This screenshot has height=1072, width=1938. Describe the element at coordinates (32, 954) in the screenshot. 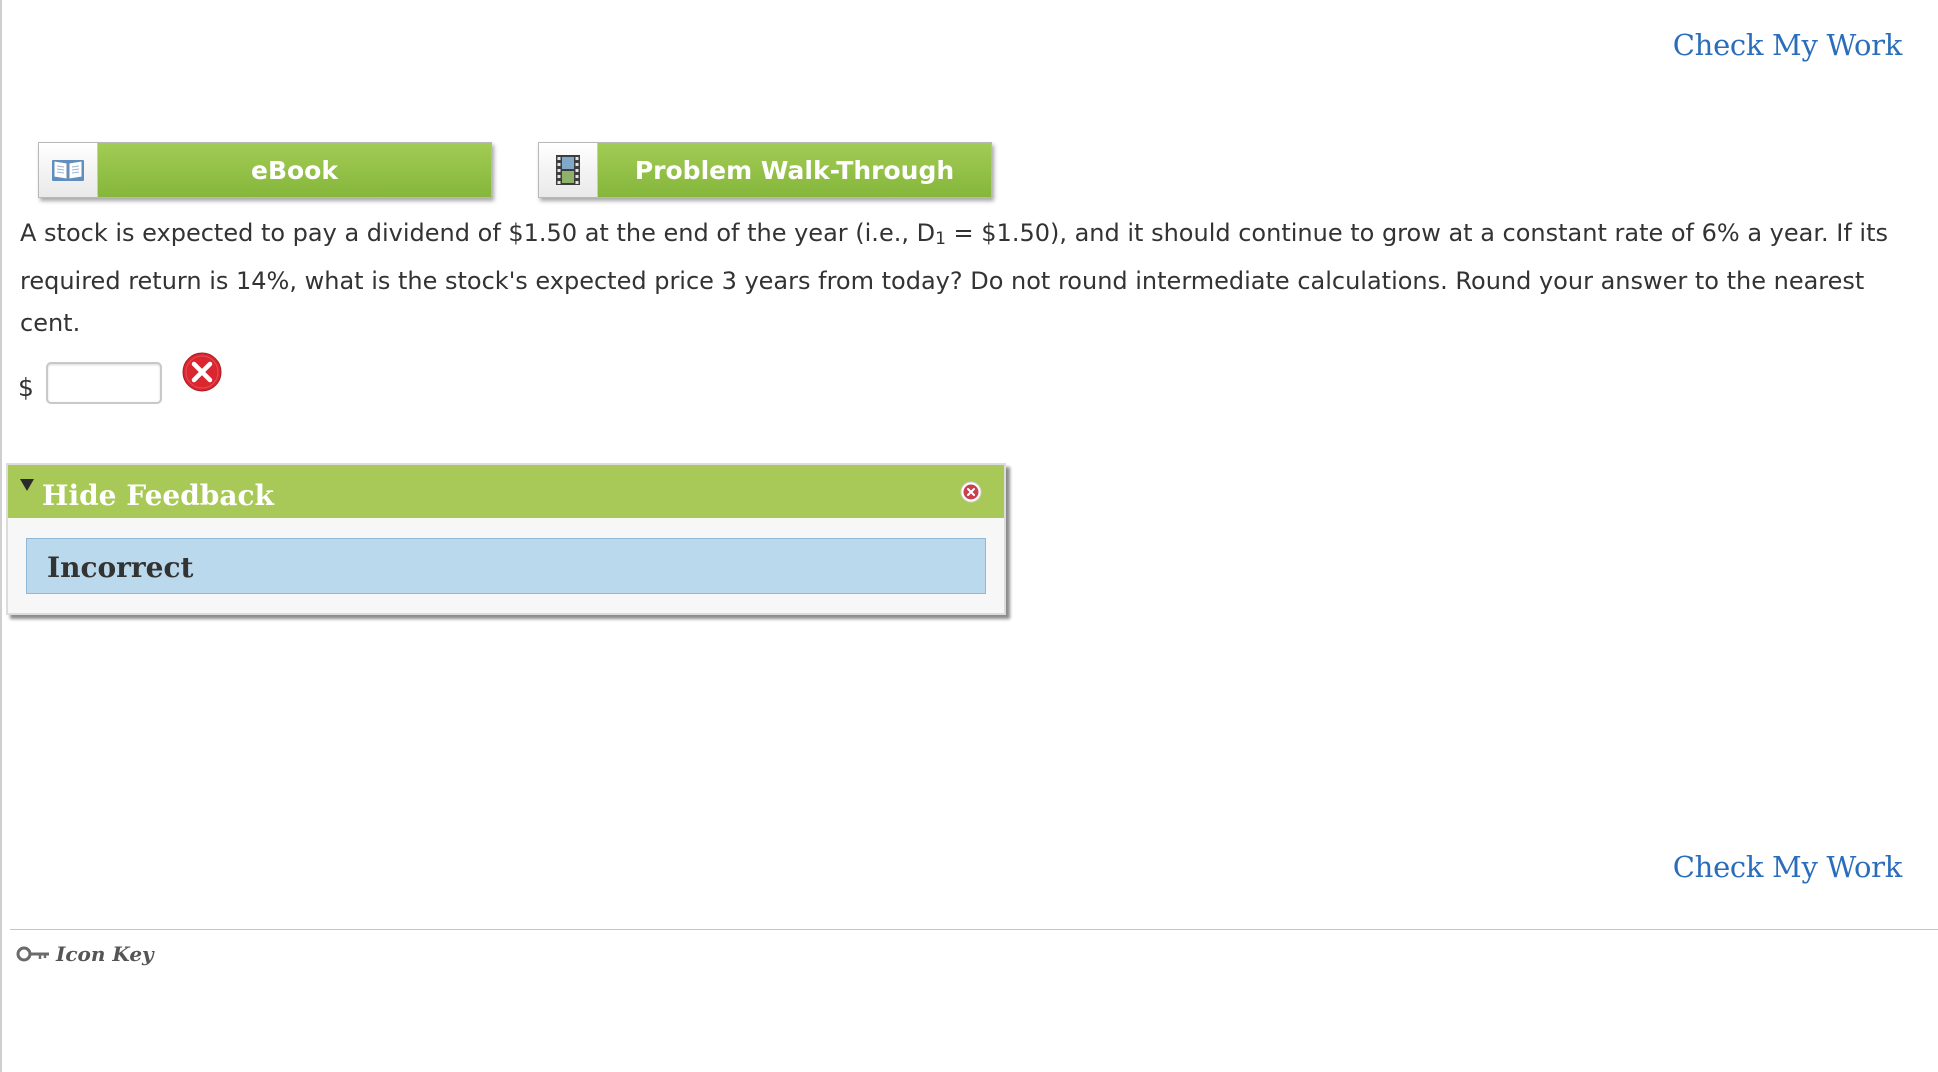

I see `key-icon` at that location.